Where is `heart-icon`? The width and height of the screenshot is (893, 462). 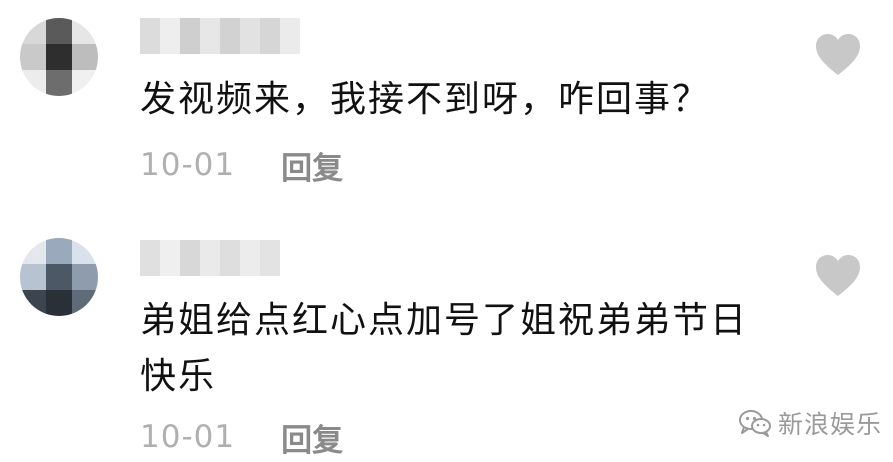 heart-icon is located at coordinates (838, 275).